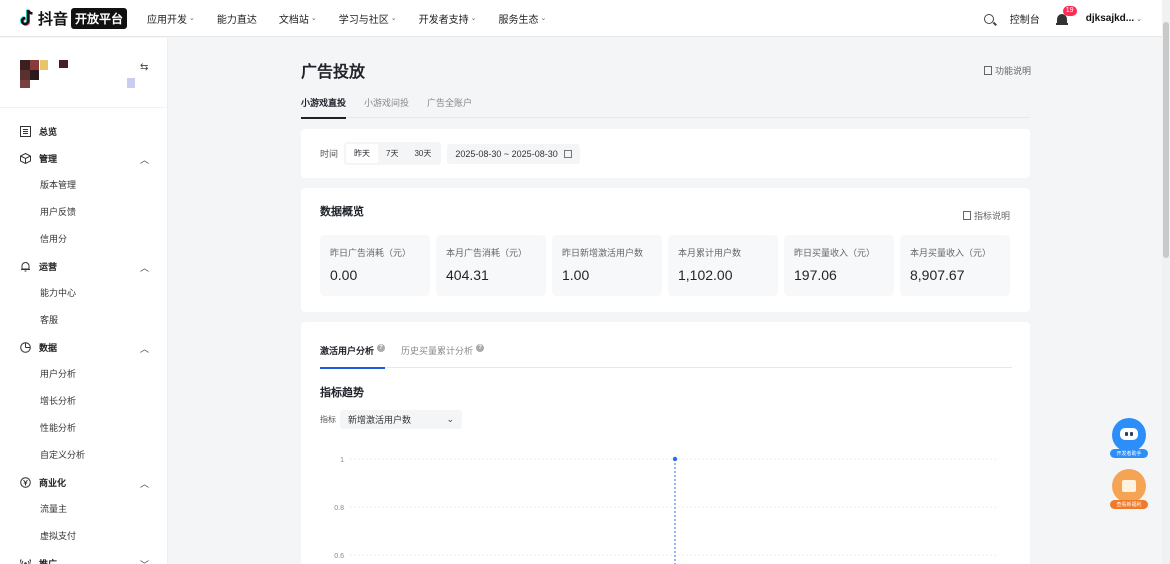 The image size is (1170, 564). Describe the element at coordinates (467, 275) in the screenshot. I see `metric-value: 404.31` at that location.